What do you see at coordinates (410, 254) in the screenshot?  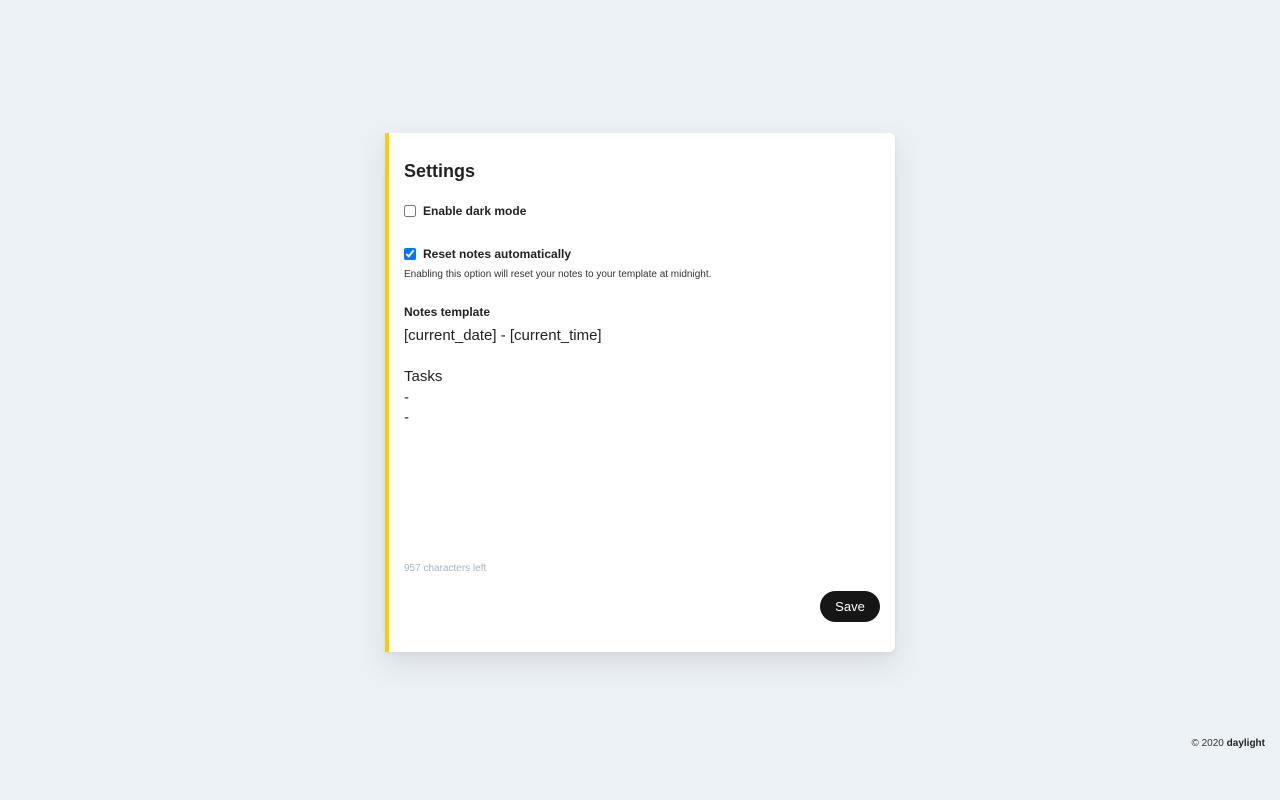 I see `reset-notes-checkbox` at bounding box center [410, 254].